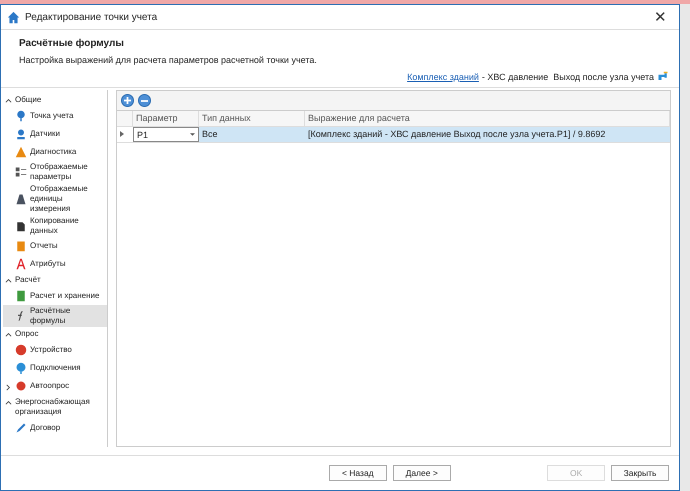 Image resolution: width=690 pixels, height=491 pixels. Describe the element at coordinates (55, 152) in the screenshot. I see `sidebar-item: Диагностика` at that location.